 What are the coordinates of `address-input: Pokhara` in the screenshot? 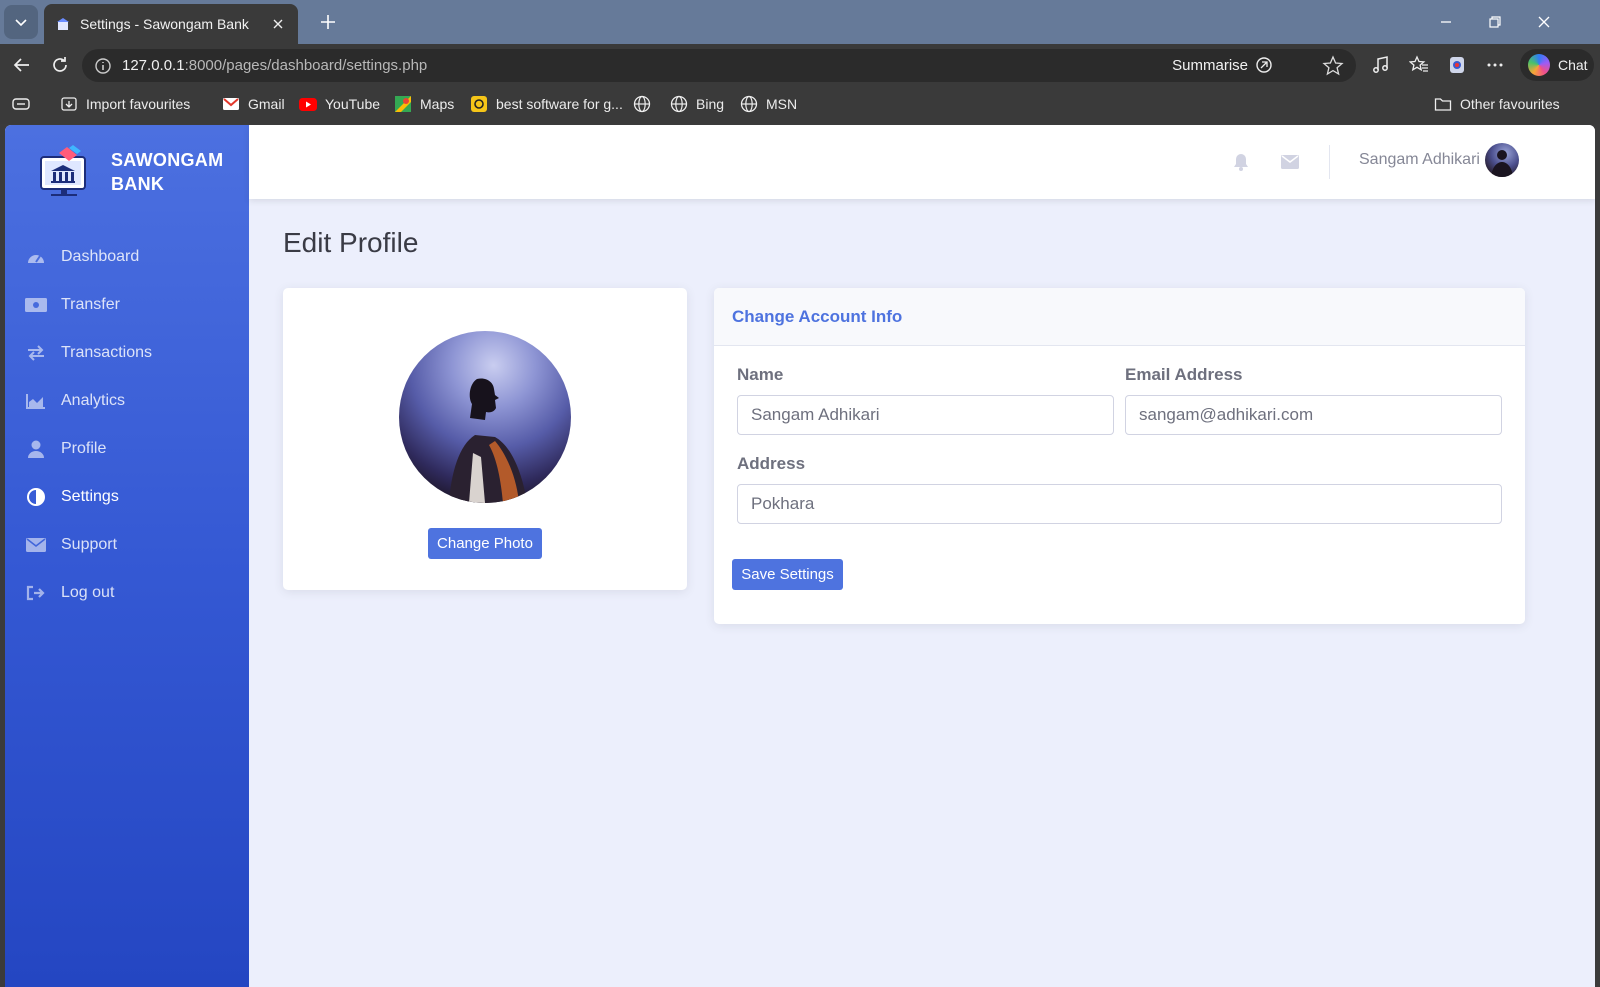 It's located at (1119, 504).